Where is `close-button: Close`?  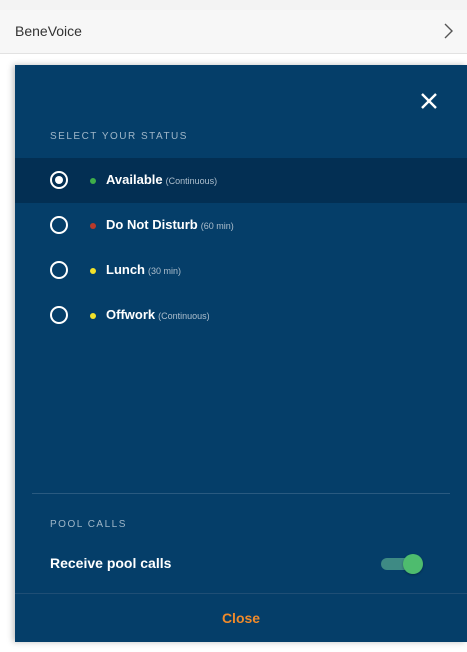
close-button: Close is located at coordinates (241, 618).